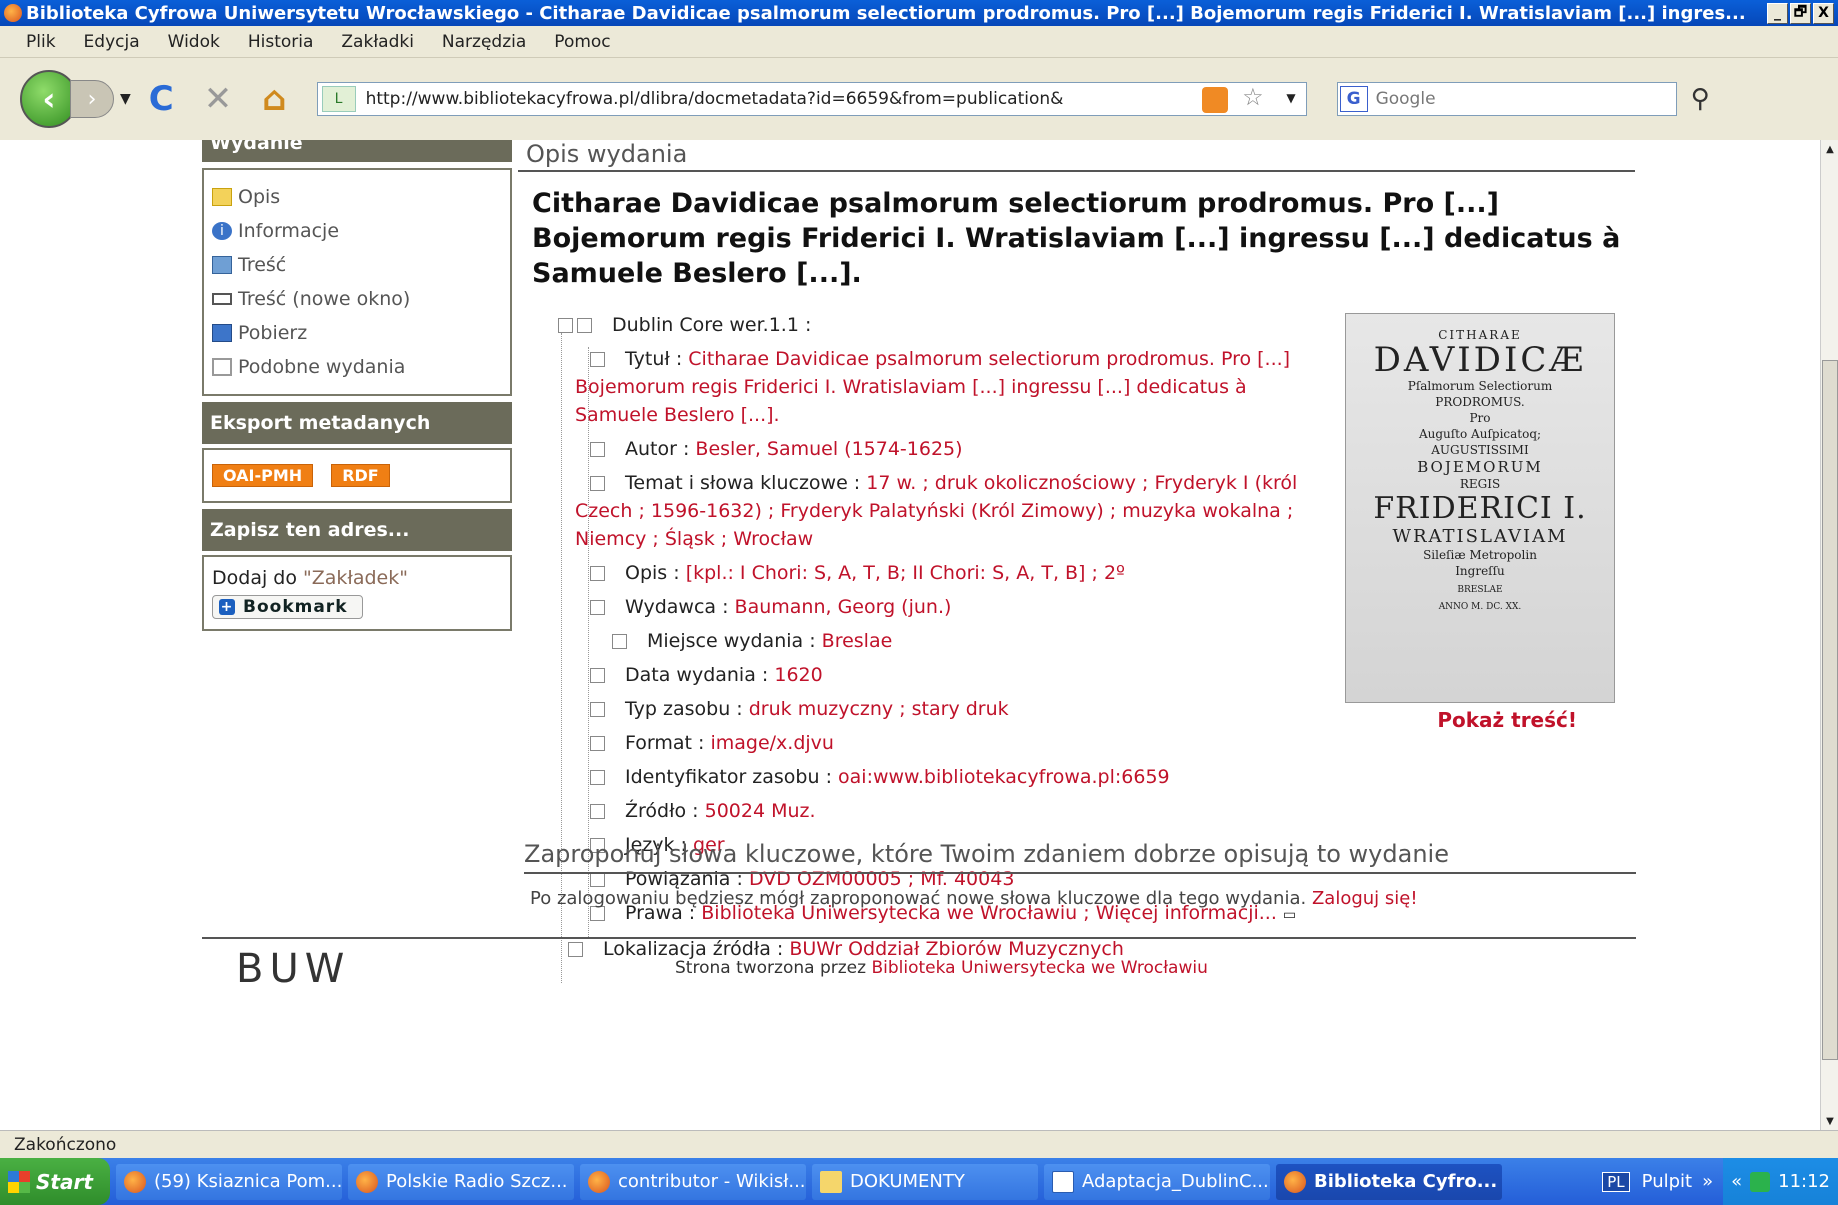  I want to click on firefox-icon, so click(599, 1181).